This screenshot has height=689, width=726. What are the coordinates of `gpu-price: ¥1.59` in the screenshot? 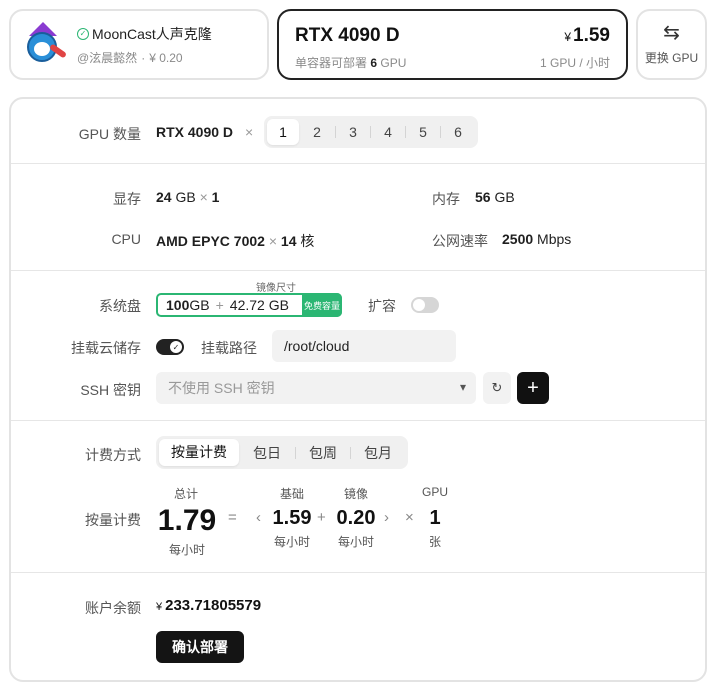 It's located at (587, 35).